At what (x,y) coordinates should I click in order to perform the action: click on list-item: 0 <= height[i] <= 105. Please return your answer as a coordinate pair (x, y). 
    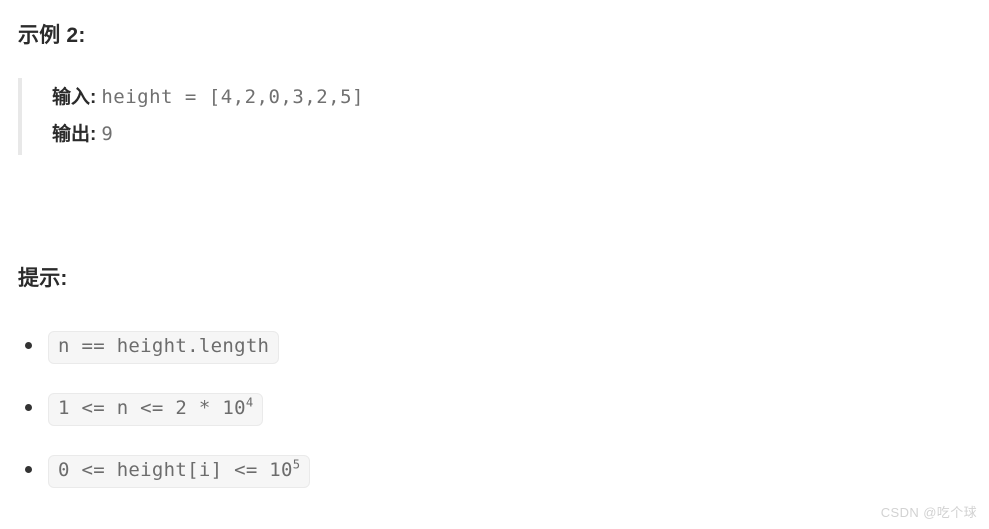
    Looking at the image, I should click on (494, 481).